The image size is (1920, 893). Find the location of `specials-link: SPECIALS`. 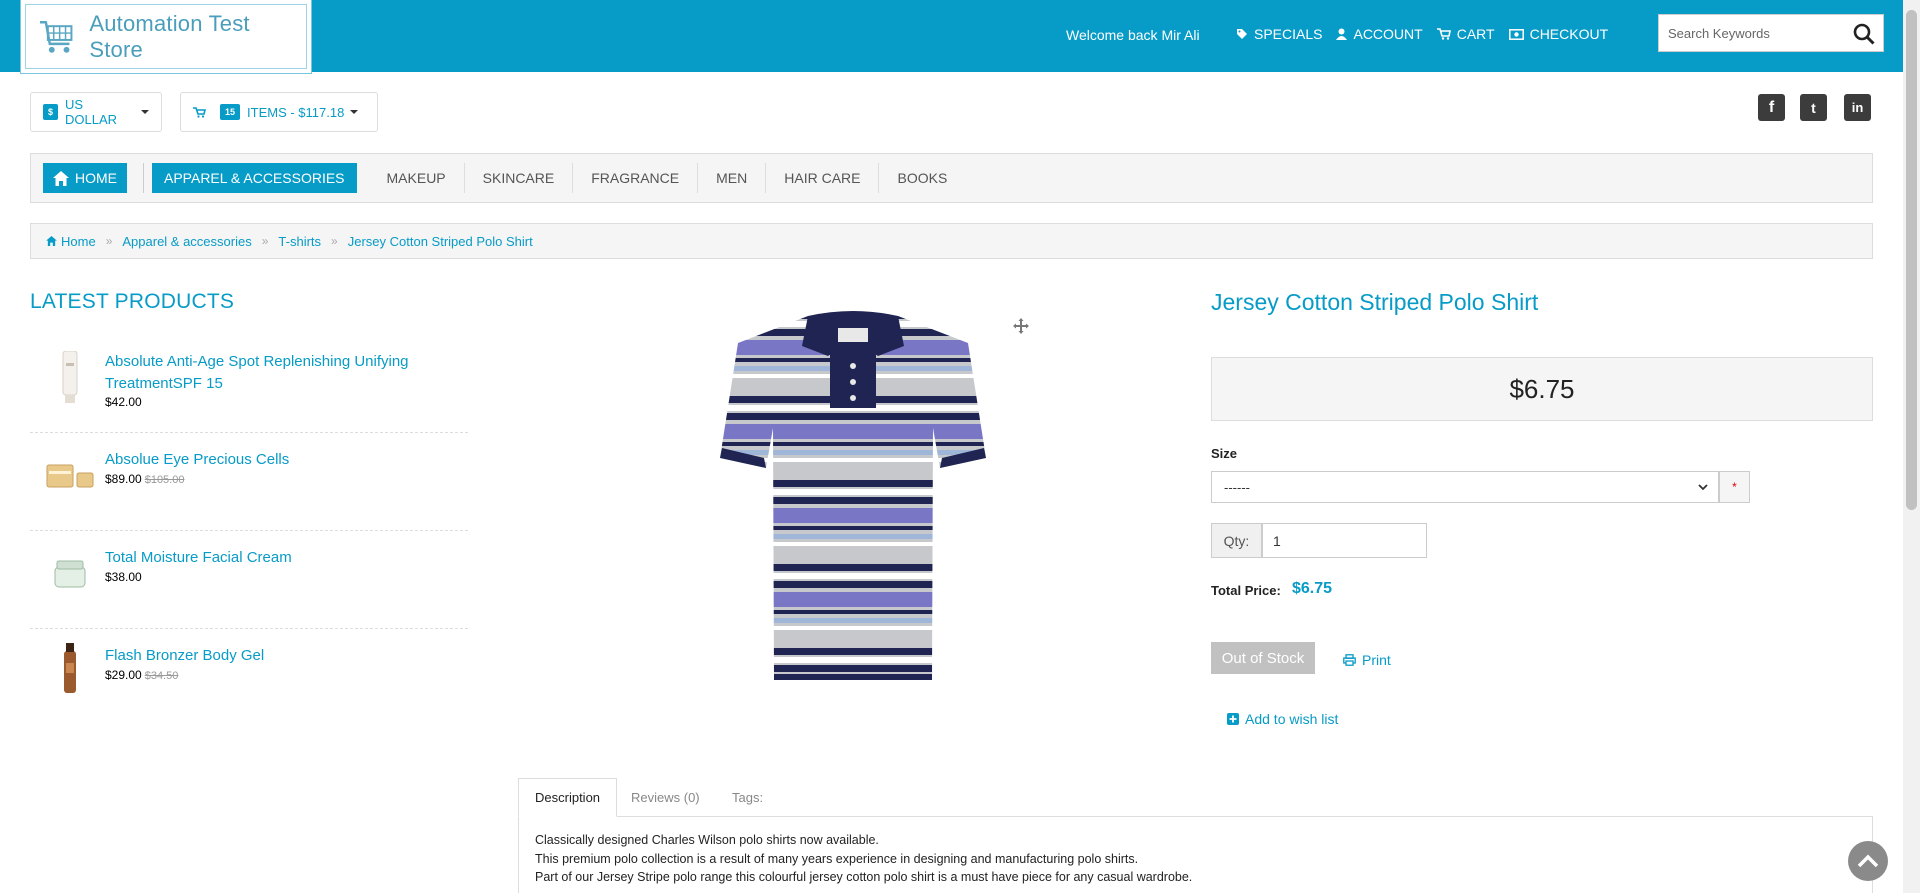

specials-link: SPECIALS is located at coordinates (1279, 34).